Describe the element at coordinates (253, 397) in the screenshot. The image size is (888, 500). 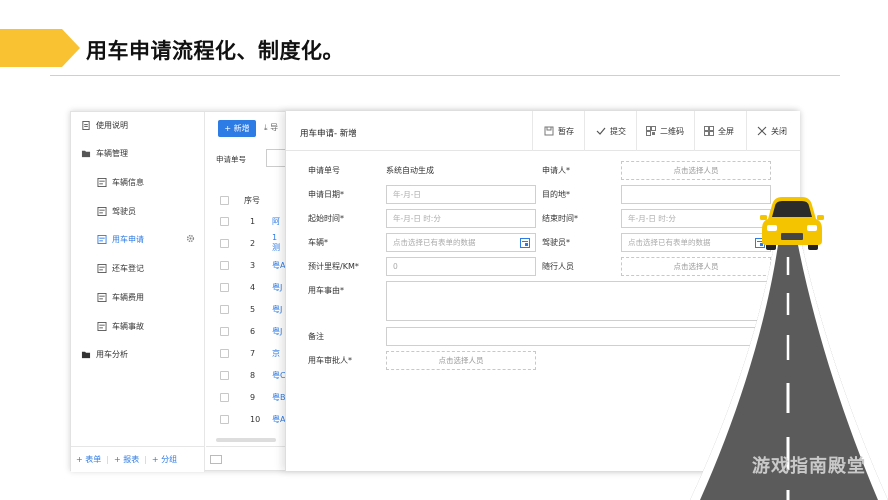
I see `row-index: 9` at that location.